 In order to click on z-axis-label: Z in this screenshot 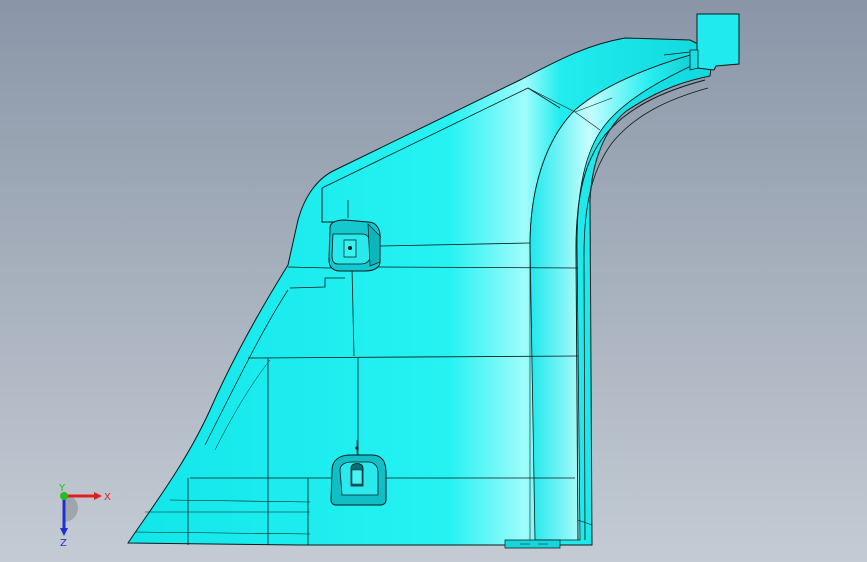, I will do `click(63, 542)`.